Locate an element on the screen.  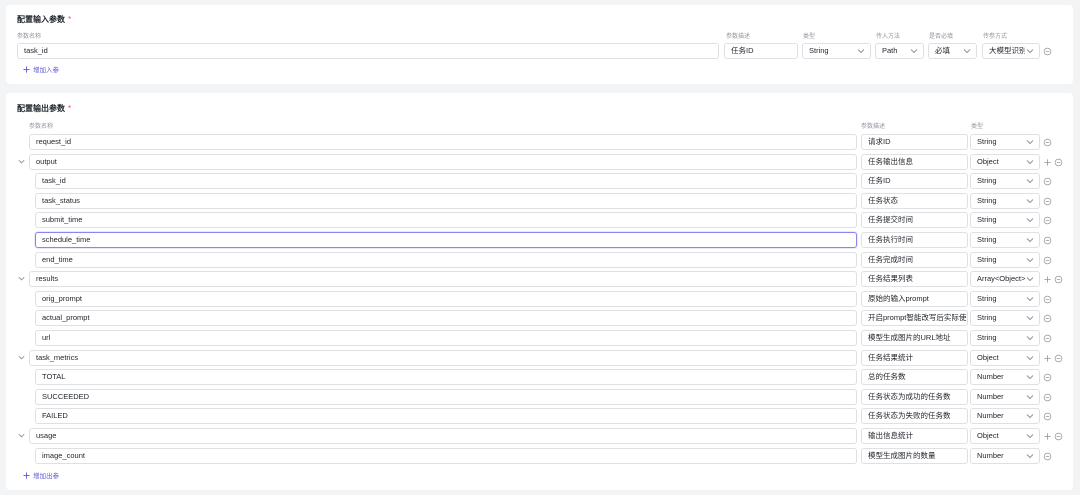
output-param-name-field: submit_time is located at coordinates (446, 220).